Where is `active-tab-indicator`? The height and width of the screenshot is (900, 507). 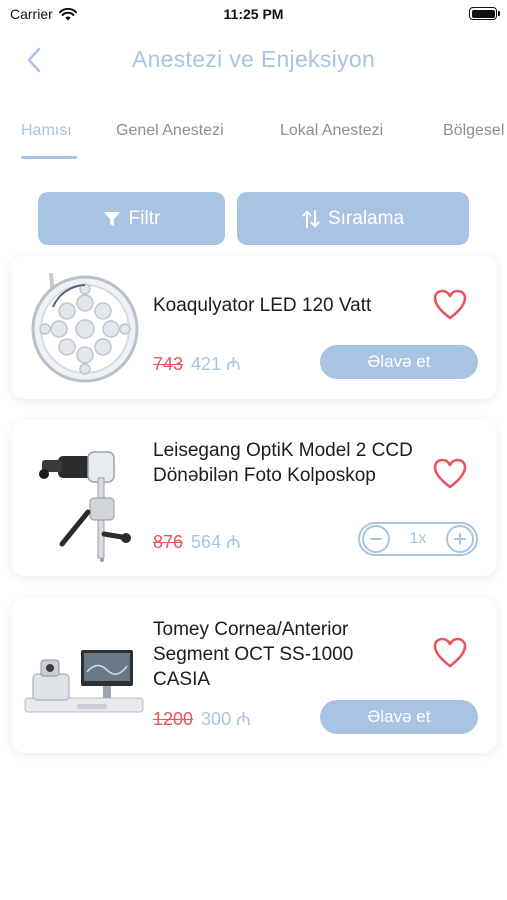
active-tab-indicator is located at coordinates (49, 157).